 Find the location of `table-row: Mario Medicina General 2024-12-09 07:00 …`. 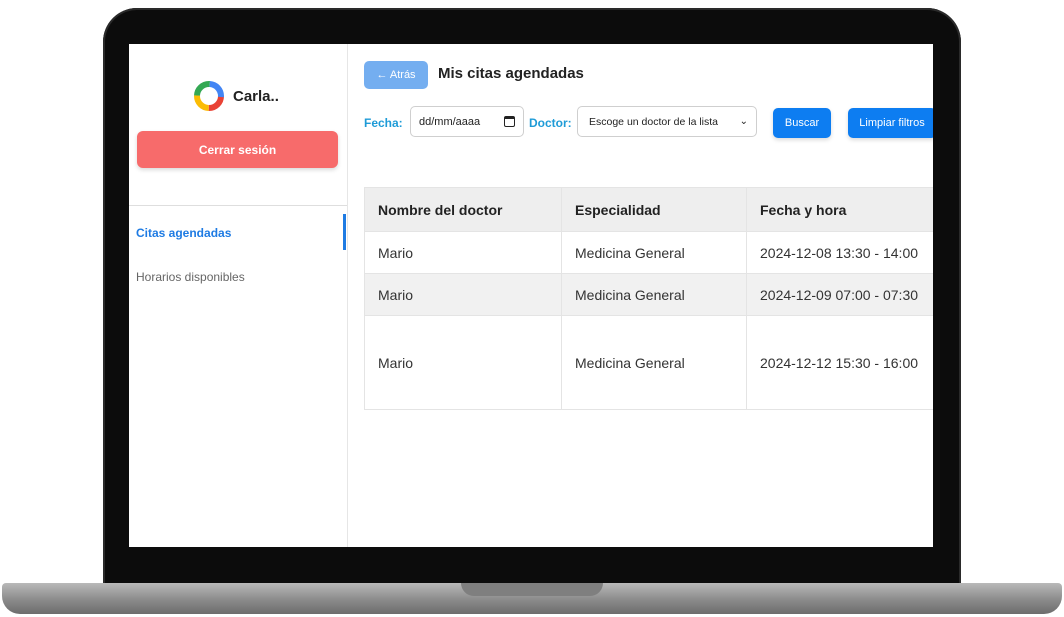

table-row: Mario Medicina General 2024-12-09 07:00 … is located at coordinates (648, 294).